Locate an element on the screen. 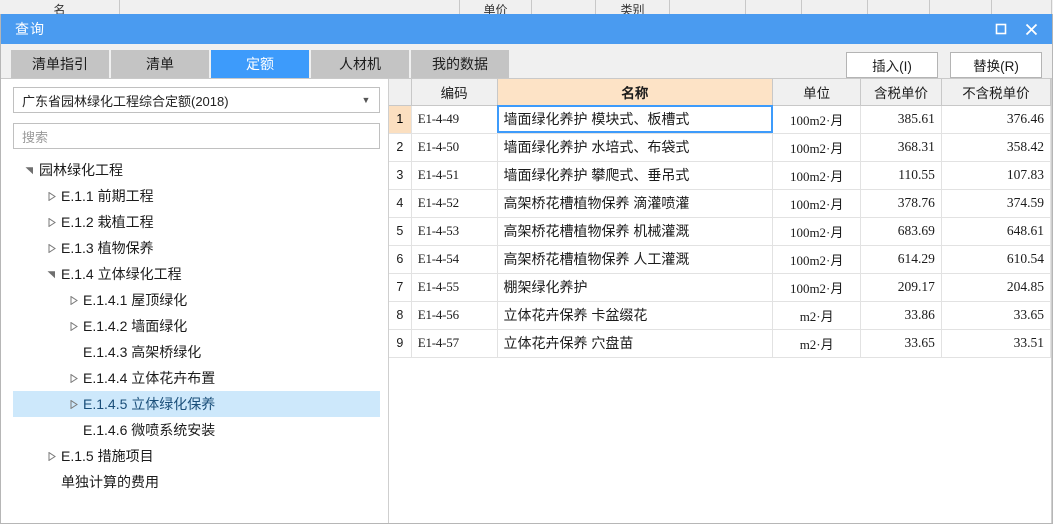 The image size is (1053, 524). table-row: 9 E1-4-57 立体花卉保养 穴盘苗 m2·月 33.65 33.51 is located at coordinates (720, 343).